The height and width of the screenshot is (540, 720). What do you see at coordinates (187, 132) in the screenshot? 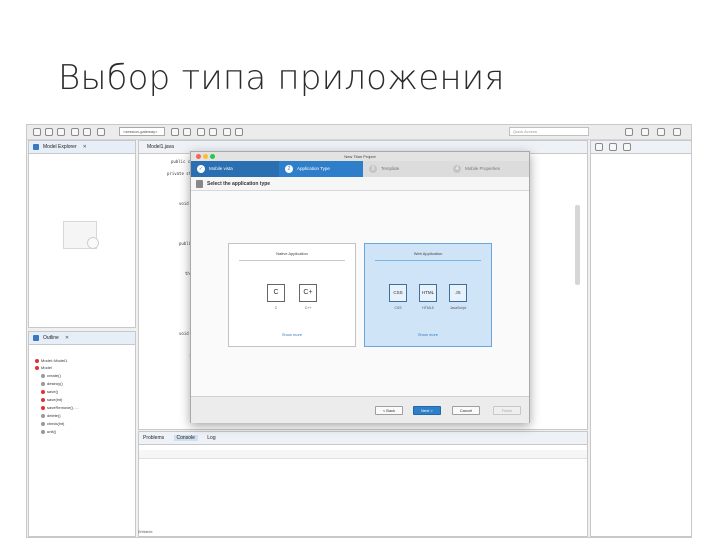
I see `emulator-icon` at bounding box center [187, 132].